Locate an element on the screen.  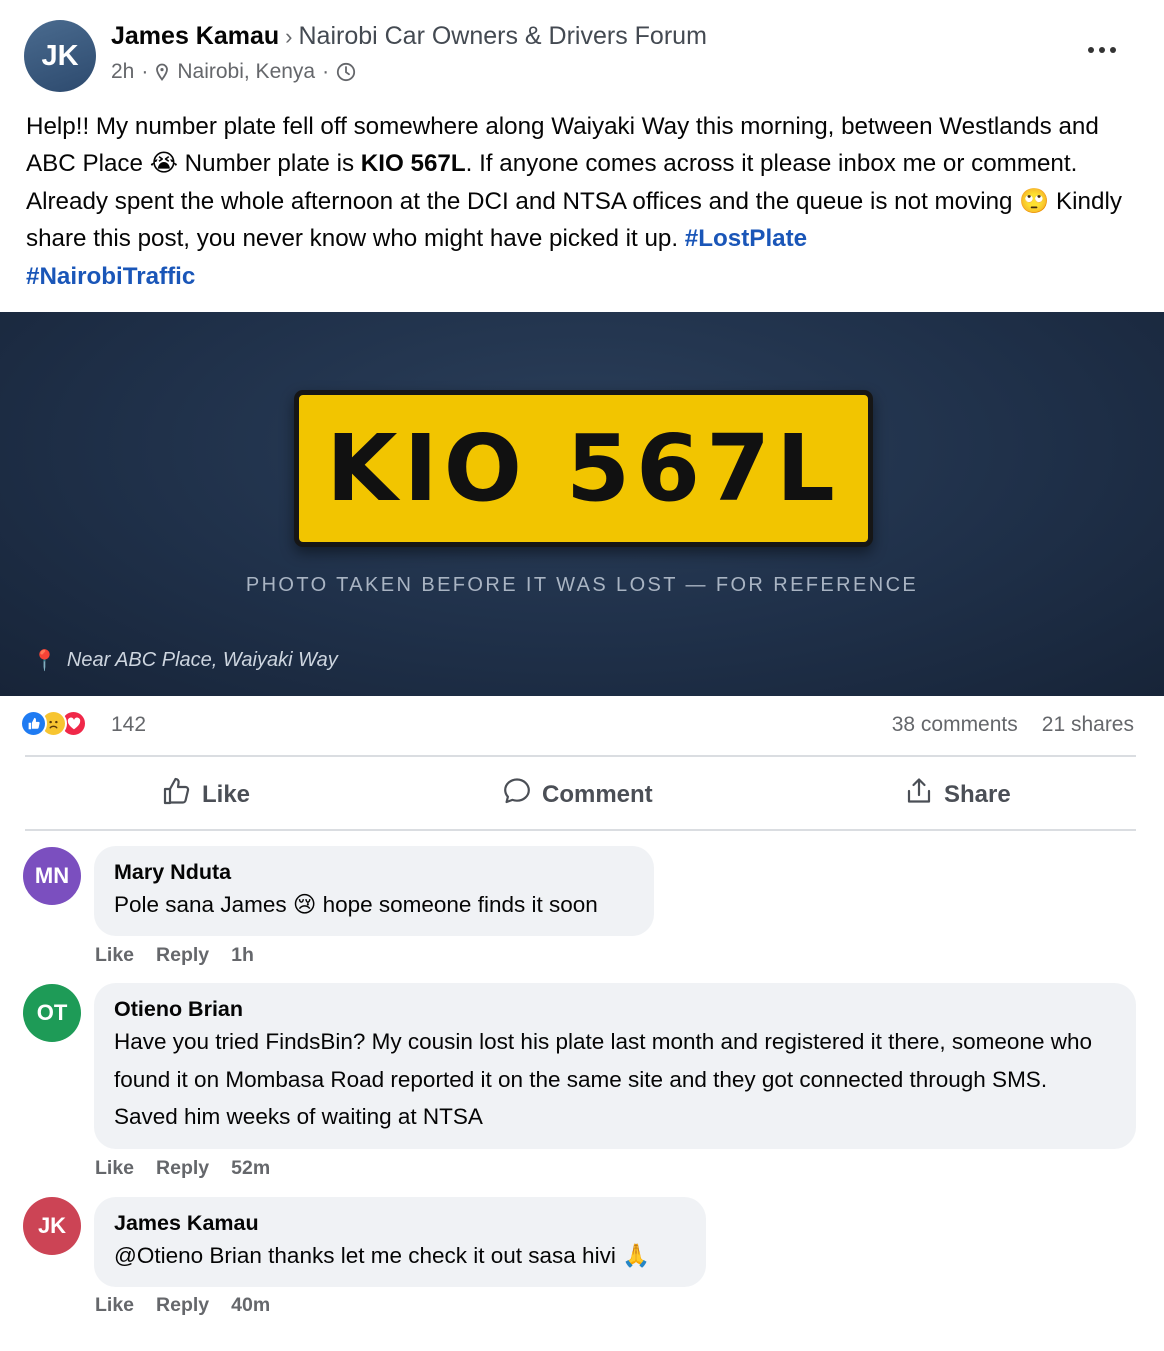
photo-location: 📍 Near ABC Place, Waiyaki Way is located at coordinates (185, 660).